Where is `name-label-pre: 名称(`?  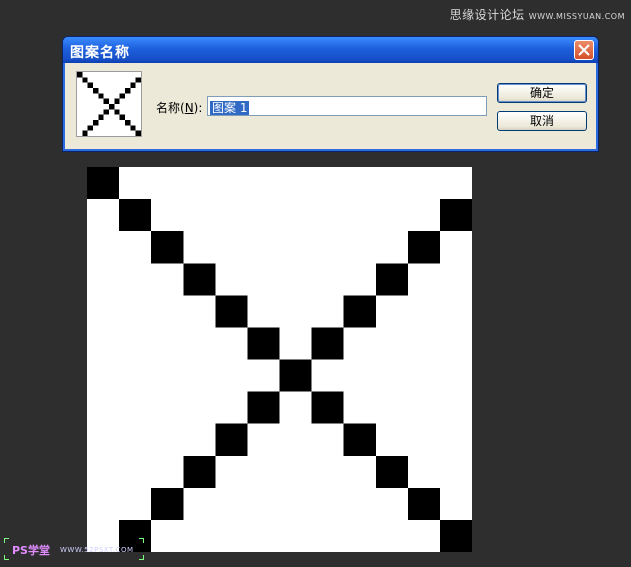 name-label-pre: 名称( is located at coordinates (170, 108).